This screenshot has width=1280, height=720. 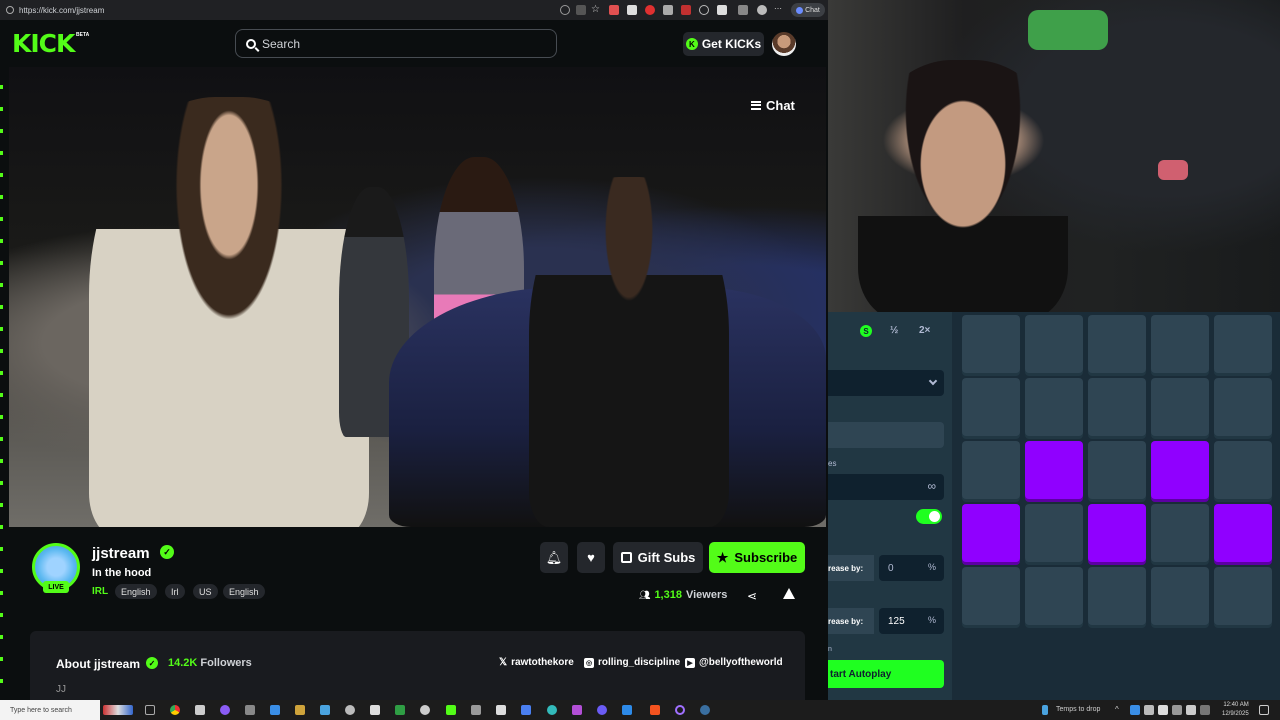 What do you see at coordinates (1264, 710) in the screenshot?
I see `notifications-icon` at bounding box center [1264, 710].